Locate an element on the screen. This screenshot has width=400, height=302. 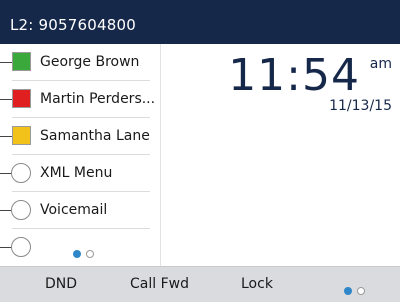
clock-date: 11/13/15 is located at coordinates (360, 106).